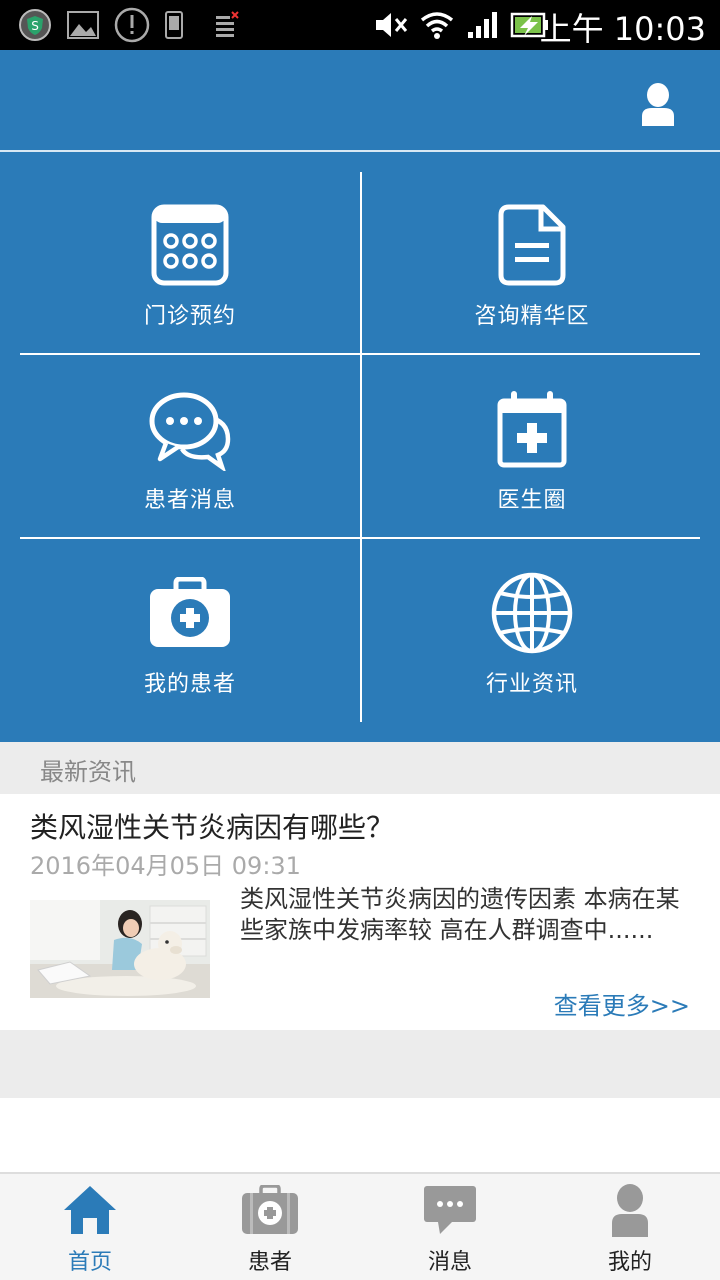 The height and width of the screenshot is (1280, 720). What do you see at coordinates (90, 1210) in the screenshot?
I see `home-icon` at bounding box center [90, 1210].